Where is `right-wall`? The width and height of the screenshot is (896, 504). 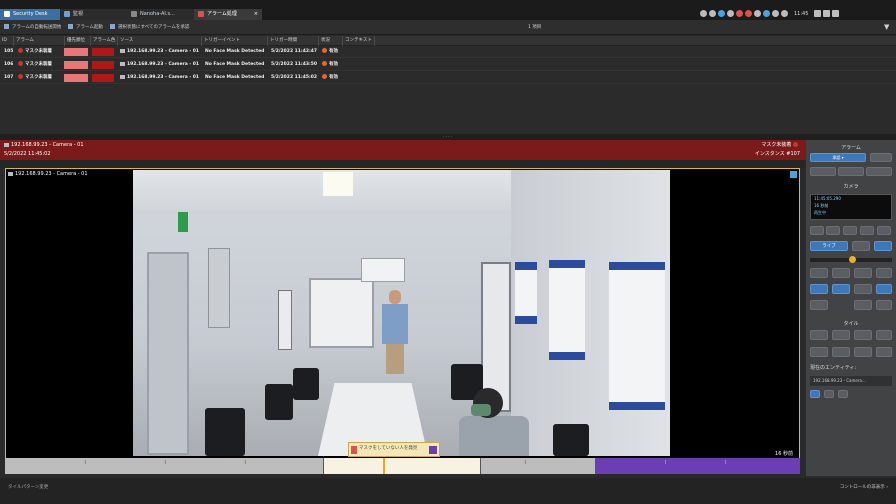 right-wall is located at coordinates (590, 313).